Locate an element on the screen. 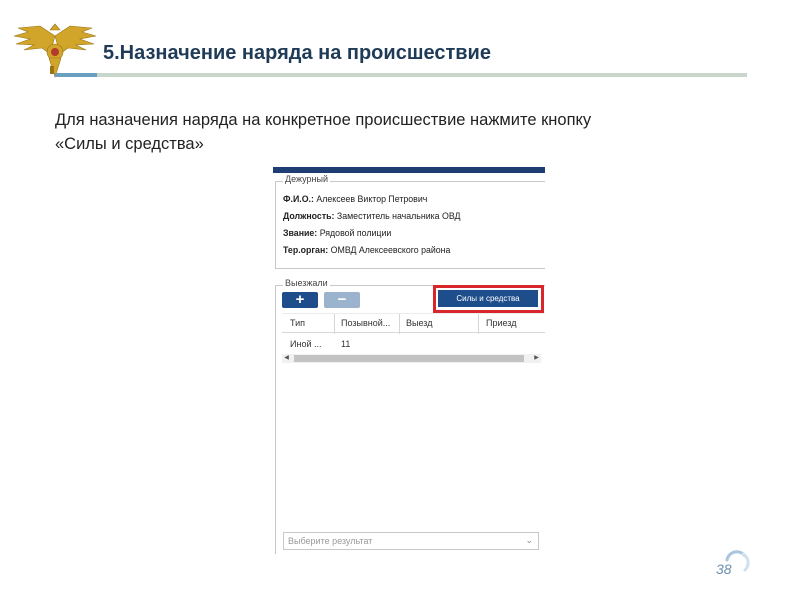 The height and width of the screenshot is (600, 800). instruction-line-2: «Силы и средства» is located at coordinates (129, 144).